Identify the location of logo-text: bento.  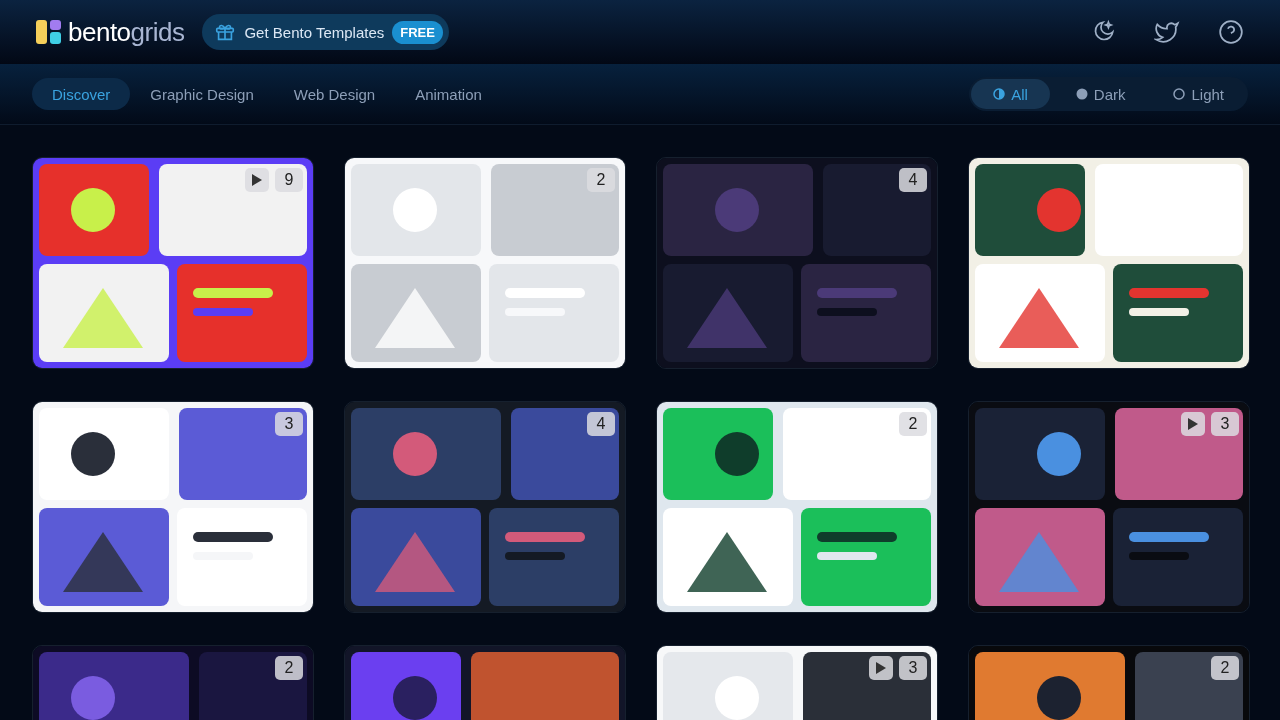
(99, 32).